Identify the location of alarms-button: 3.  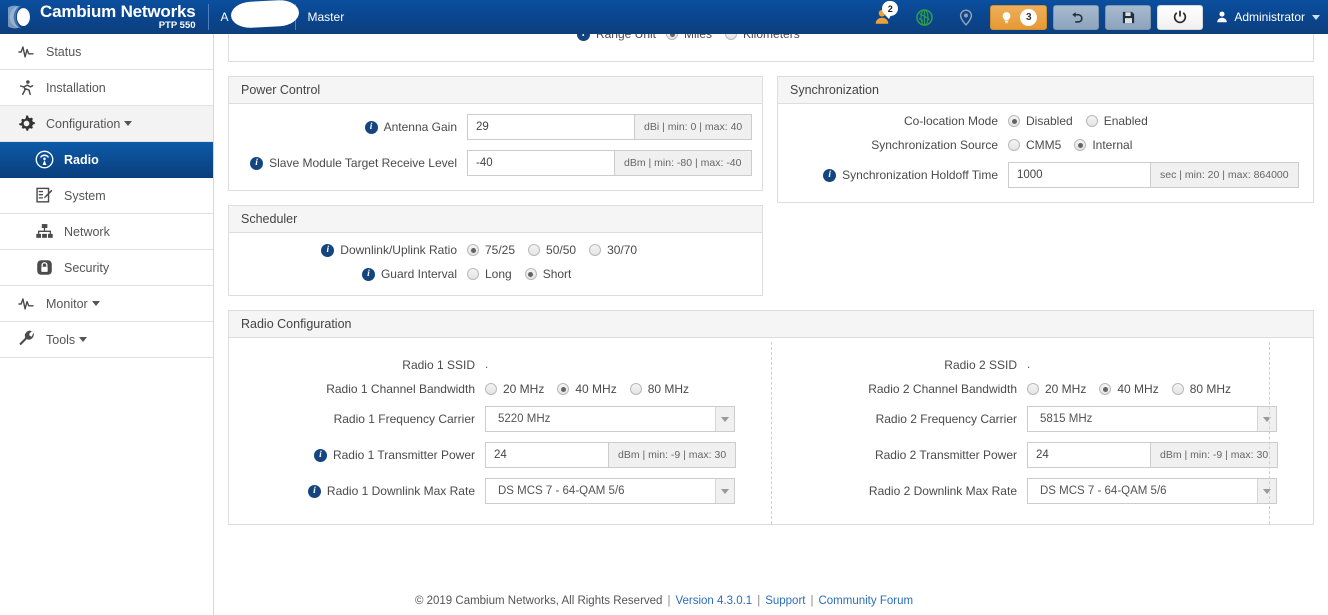
(1019, 17).